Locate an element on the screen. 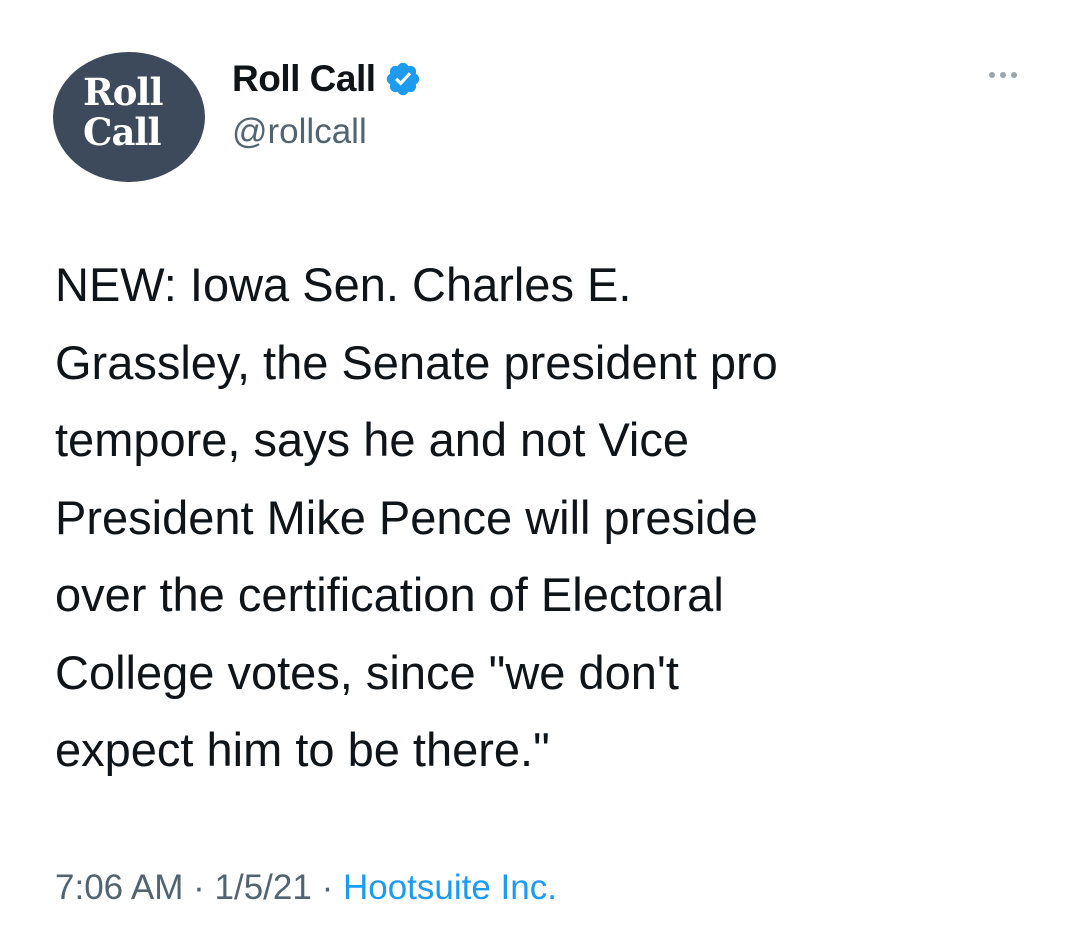  tweet-time: 7:06 AM is located at coordinates (119, 887).